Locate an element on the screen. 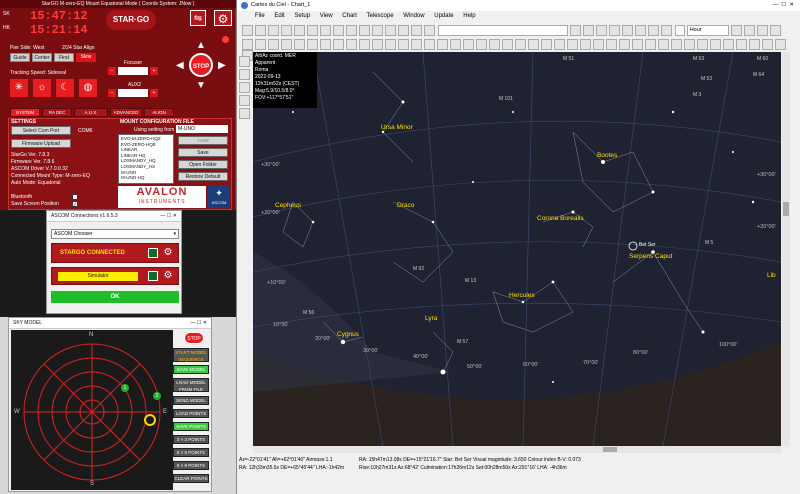  save-model-button: SAVE MODEL is located at coordinates (191, 369).